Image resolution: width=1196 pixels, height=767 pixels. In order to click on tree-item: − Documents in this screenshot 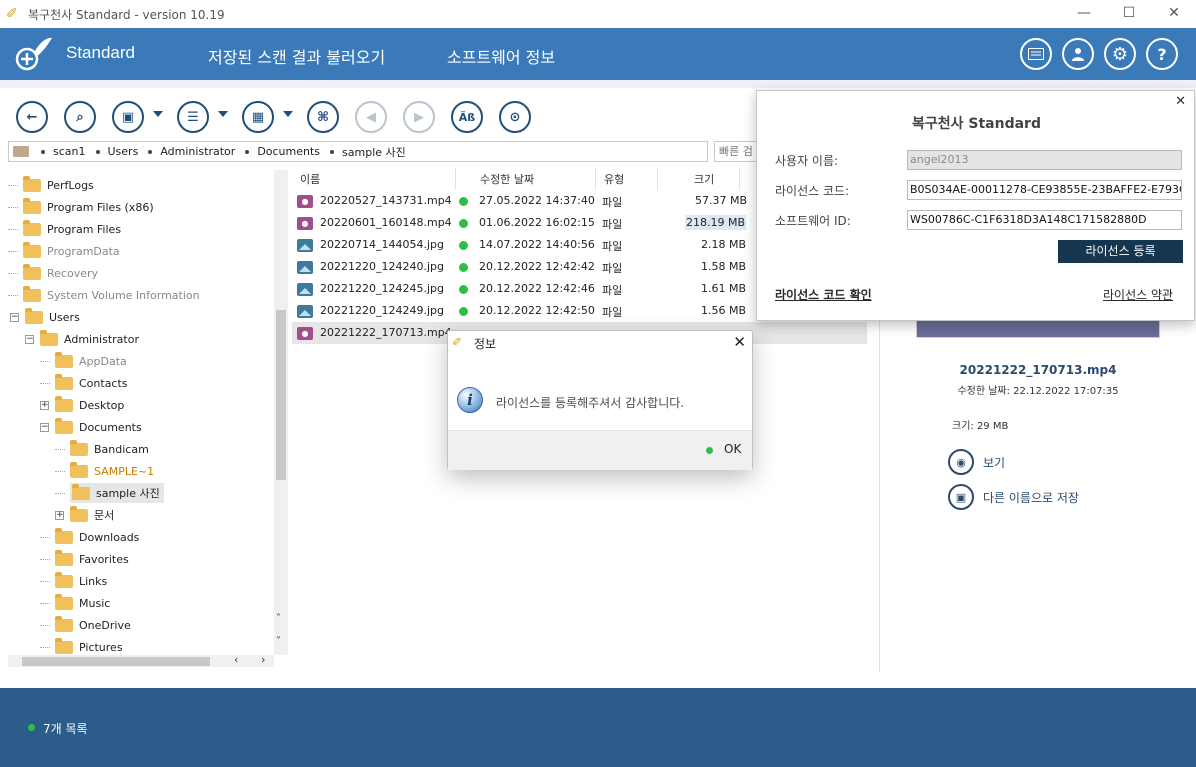, I will do `click(91, 427)`.